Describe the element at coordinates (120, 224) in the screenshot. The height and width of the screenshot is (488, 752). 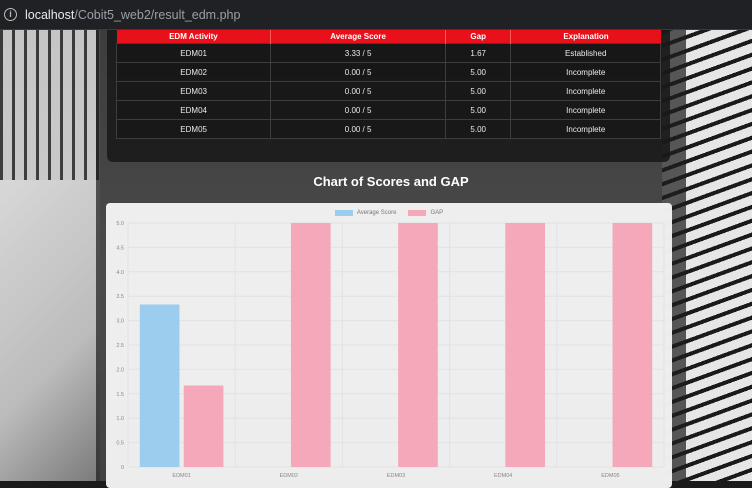
I see `y-tick-label: 5.0` at that location.